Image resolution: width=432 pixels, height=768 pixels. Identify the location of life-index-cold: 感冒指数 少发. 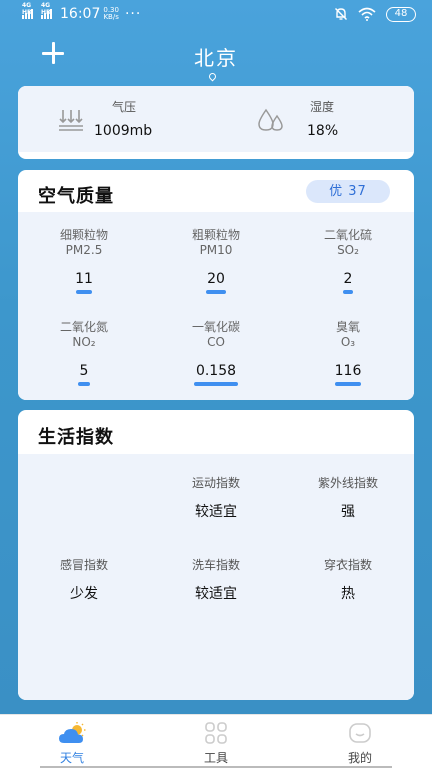
(84, 579).